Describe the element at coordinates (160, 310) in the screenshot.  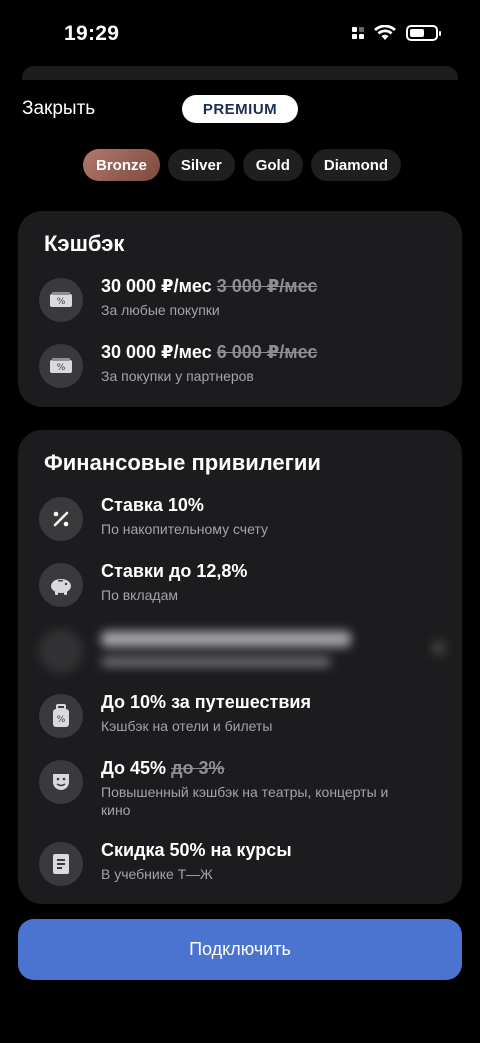
I see `cashback-description: За любые покупки` at that location.